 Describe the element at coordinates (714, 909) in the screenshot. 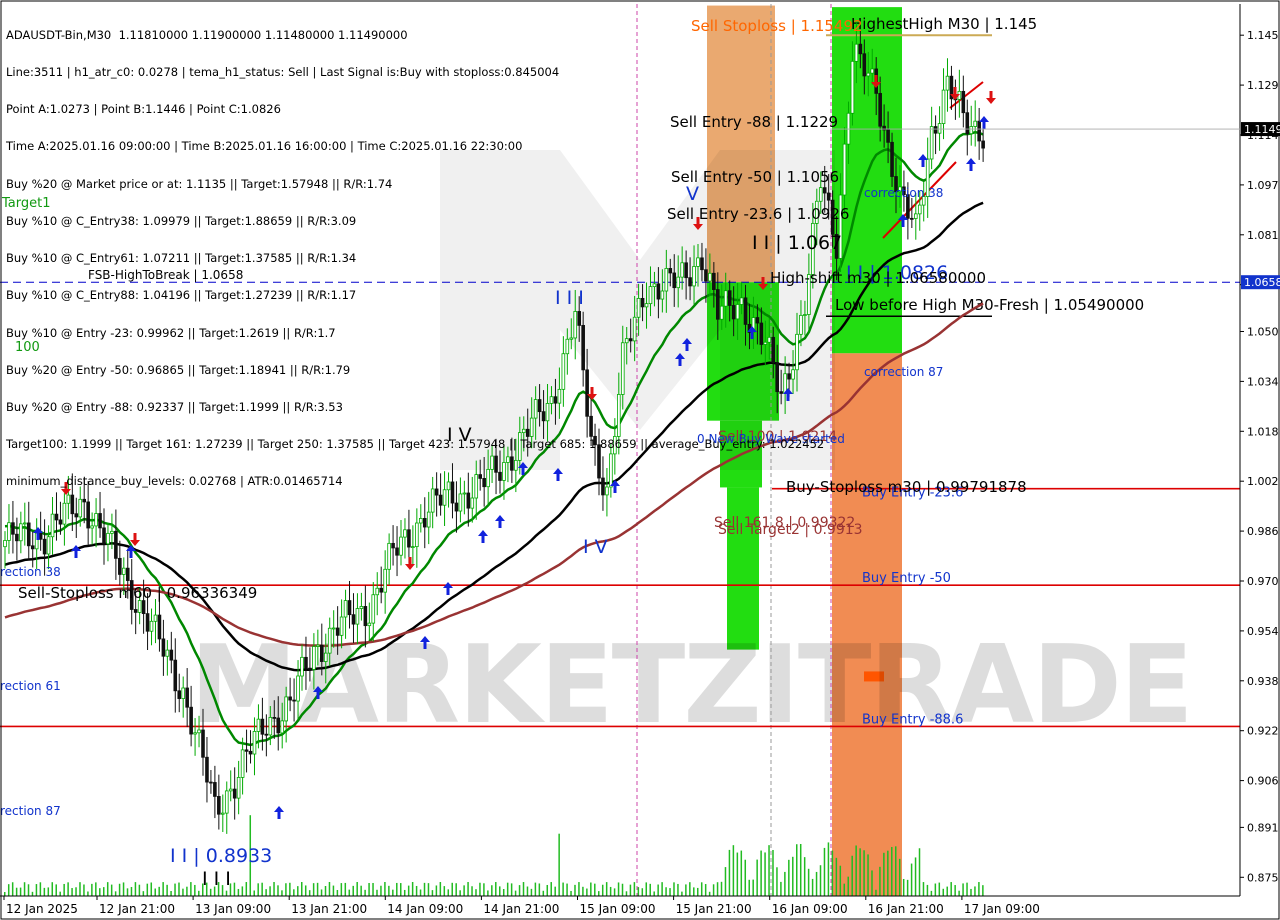

I see `x-tick-label: 15 Jan 21:00` at that location.